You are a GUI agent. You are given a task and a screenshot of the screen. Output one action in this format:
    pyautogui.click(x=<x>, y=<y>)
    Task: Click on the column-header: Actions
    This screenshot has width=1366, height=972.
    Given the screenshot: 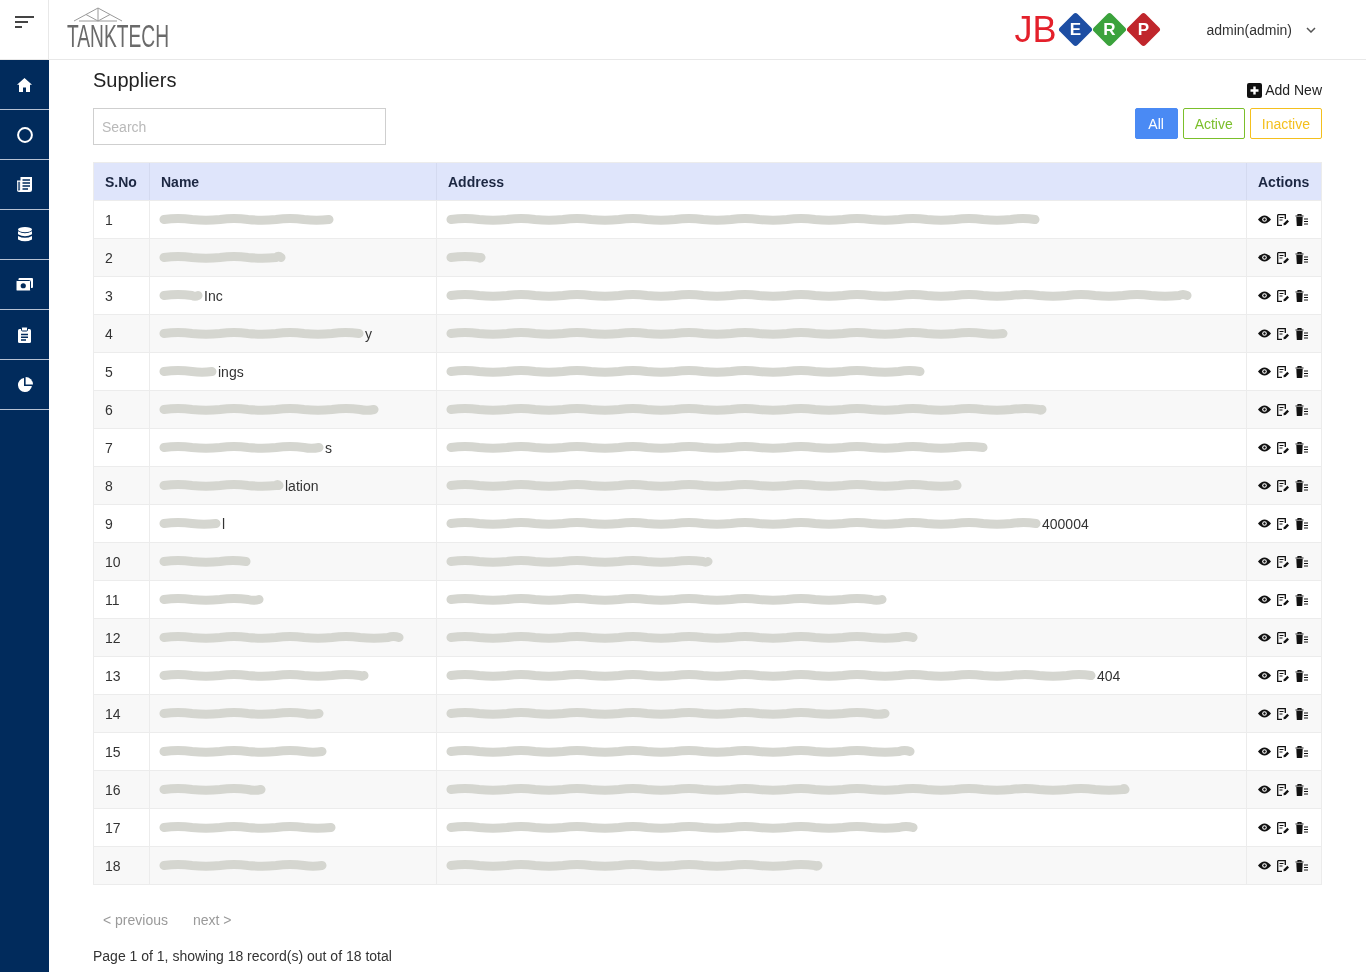 What is the action you would take?
    pyautogui.click(x=1283, y=181)
    